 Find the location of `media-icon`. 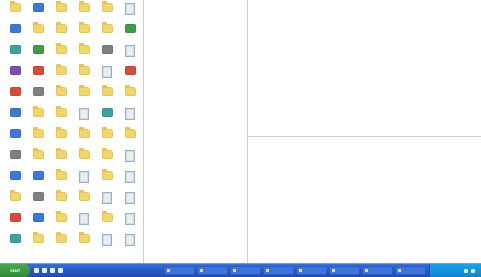

media-icon is located at coordinates (52, 270).